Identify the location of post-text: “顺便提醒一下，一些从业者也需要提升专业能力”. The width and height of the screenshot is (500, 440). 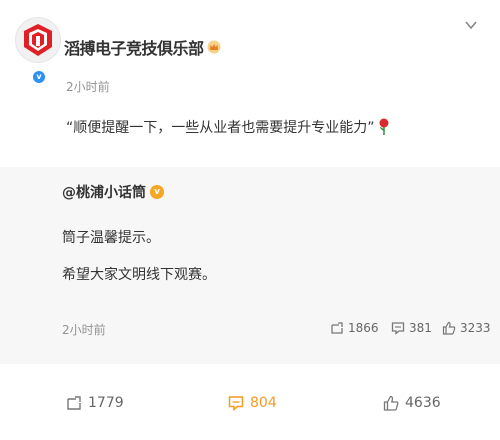
(220, 128).